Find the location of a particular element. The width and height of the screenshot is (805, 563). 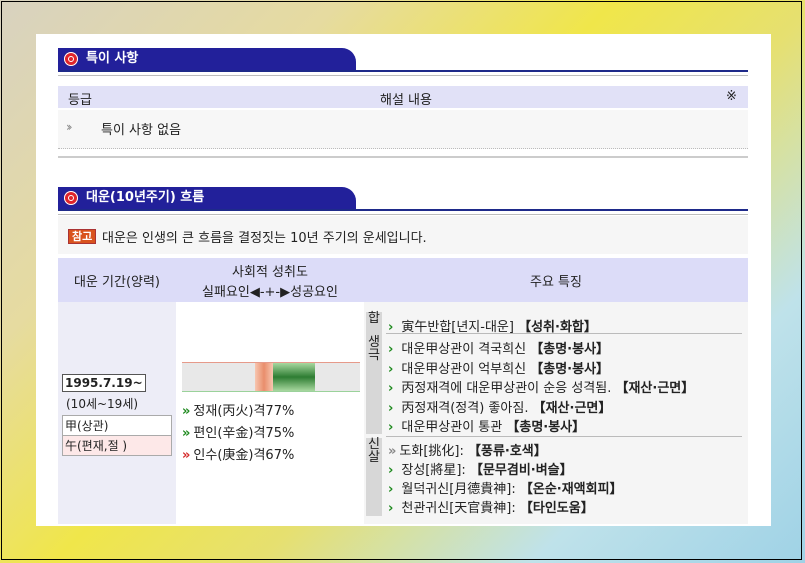

feature-item: › 월덕귀신[月德貴神]: 【온순·재액회피】 is located at coordinates (505, 489).